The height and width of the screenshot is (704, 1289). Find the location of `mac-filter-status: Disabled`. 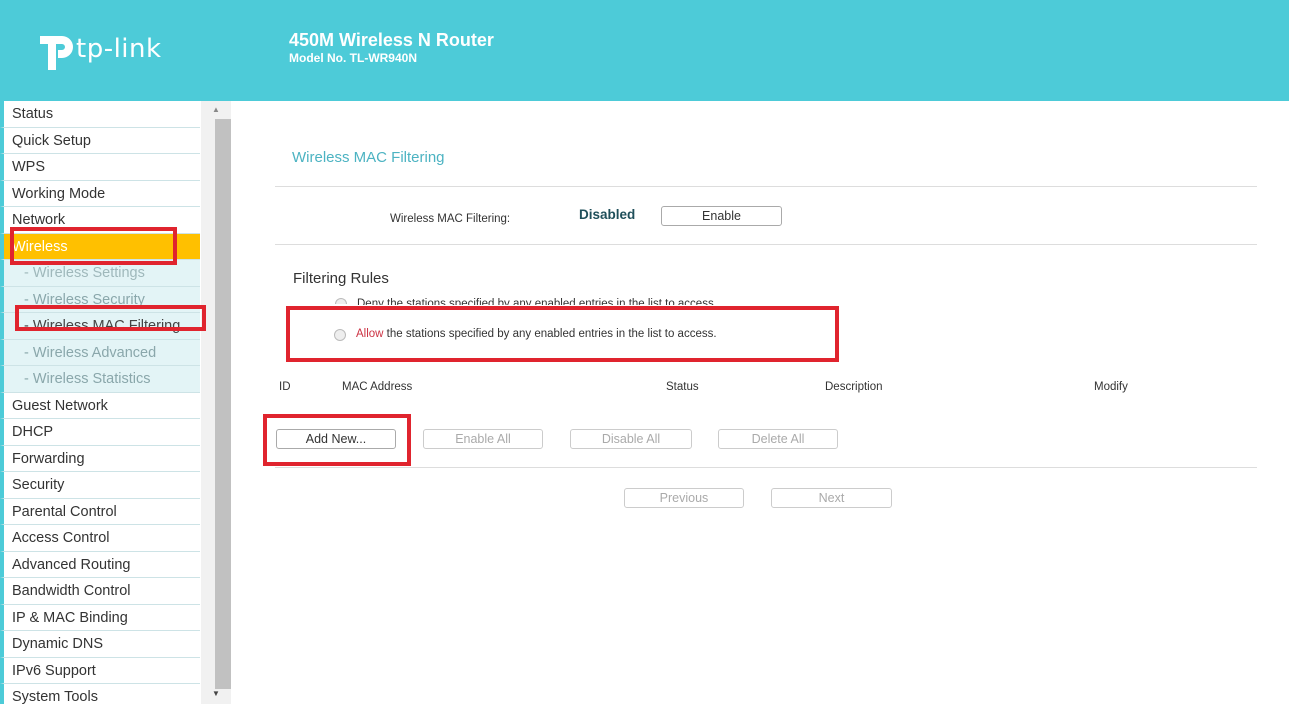

mac-filter-status: Disabled is located at coordinates (607, 214).